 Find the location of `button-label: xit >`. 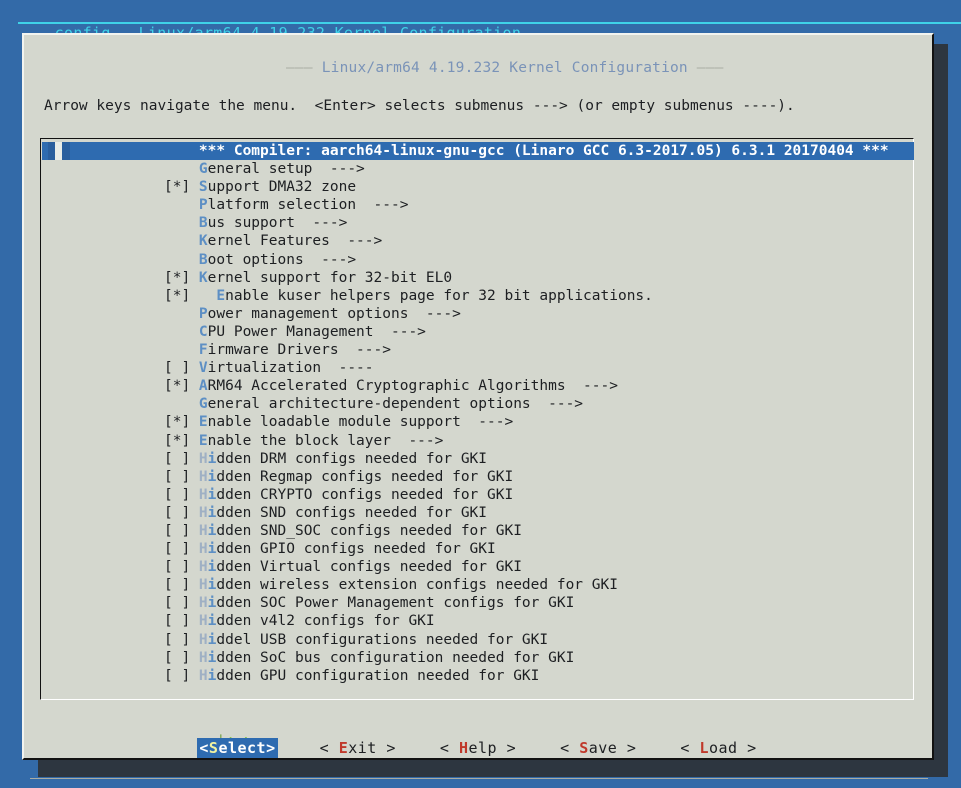

button-label: xit > is located at coordinates (372, 748).